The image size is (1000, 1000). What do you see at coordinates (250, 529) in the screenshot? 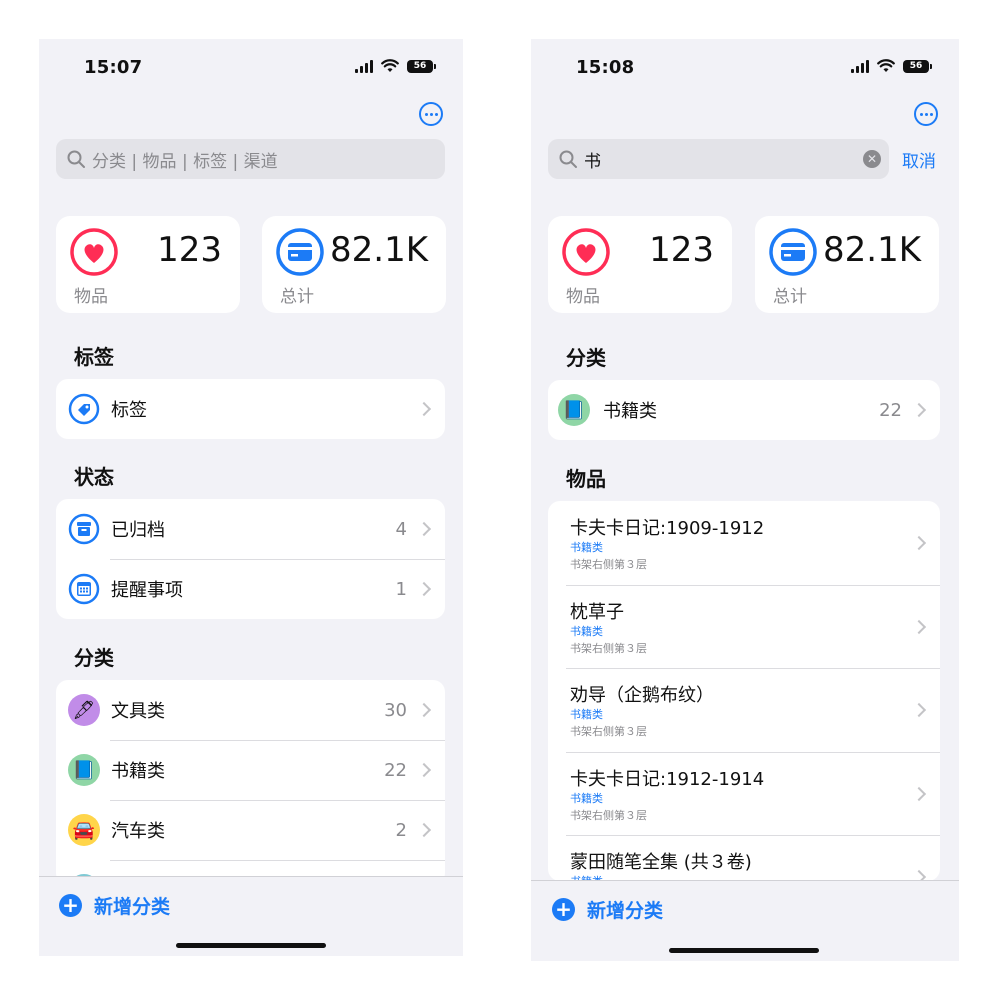
I see `list-item-archived: 已归档 4` at bounding box center [250, 529].